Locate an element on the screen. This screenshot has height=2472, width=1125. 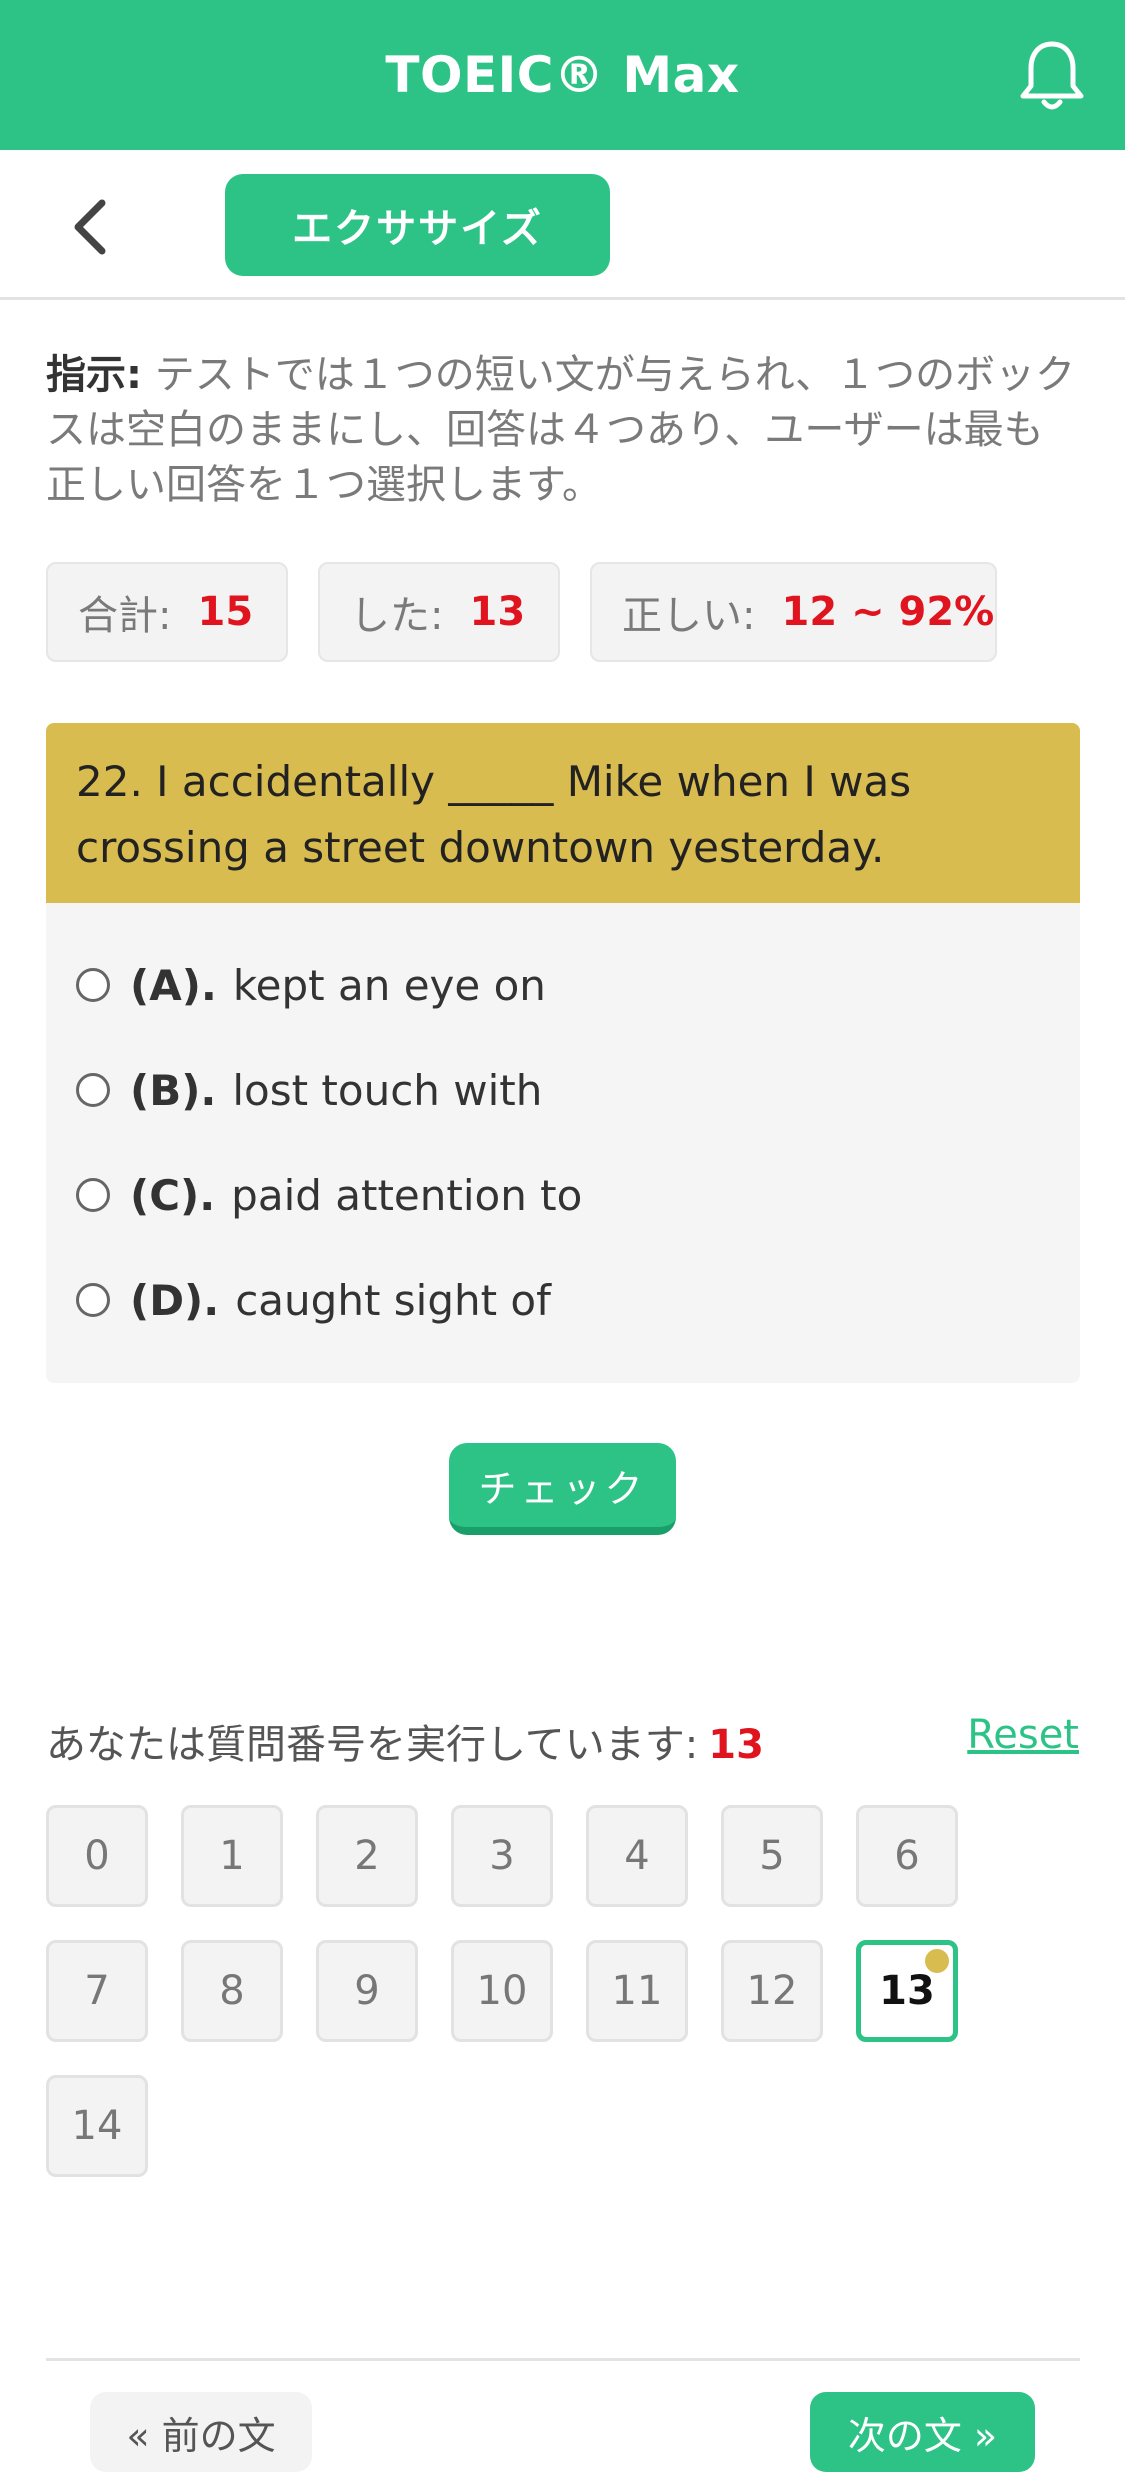
question-number-button: 1 is located at coordinates (232, 1856).